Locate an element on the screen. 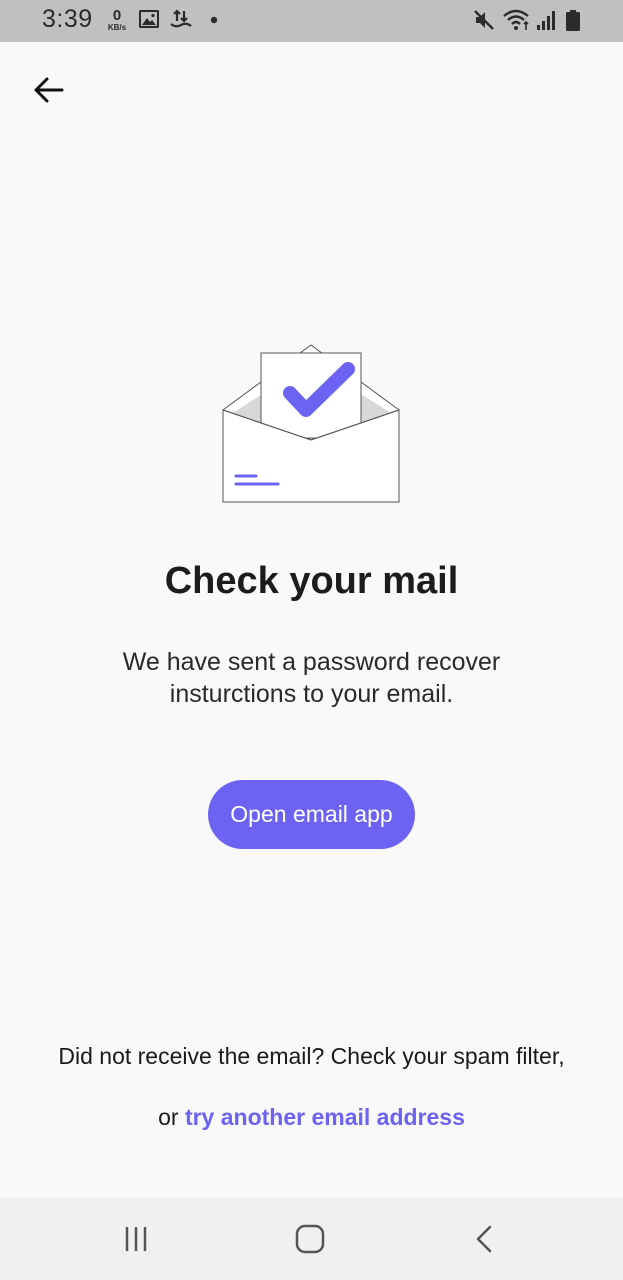 This screenshot has height=1280, width=623. or-text: or is located at coordinates (171, 1117).